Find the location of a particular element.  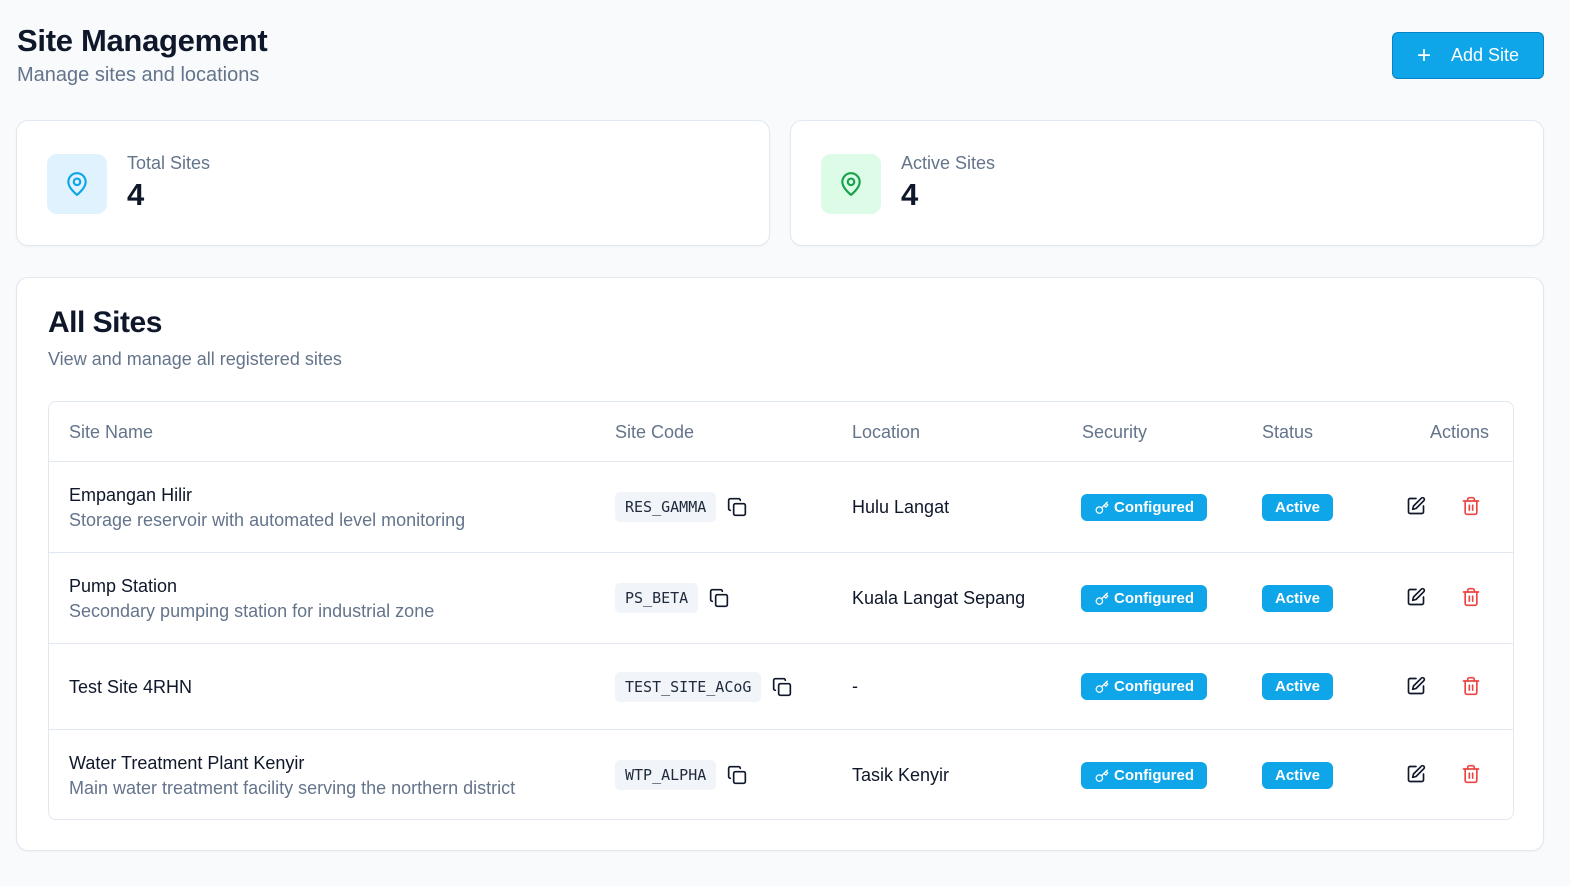

site-code-cell: TEST_SITE_ACoG is located at coordinates (704, 687).